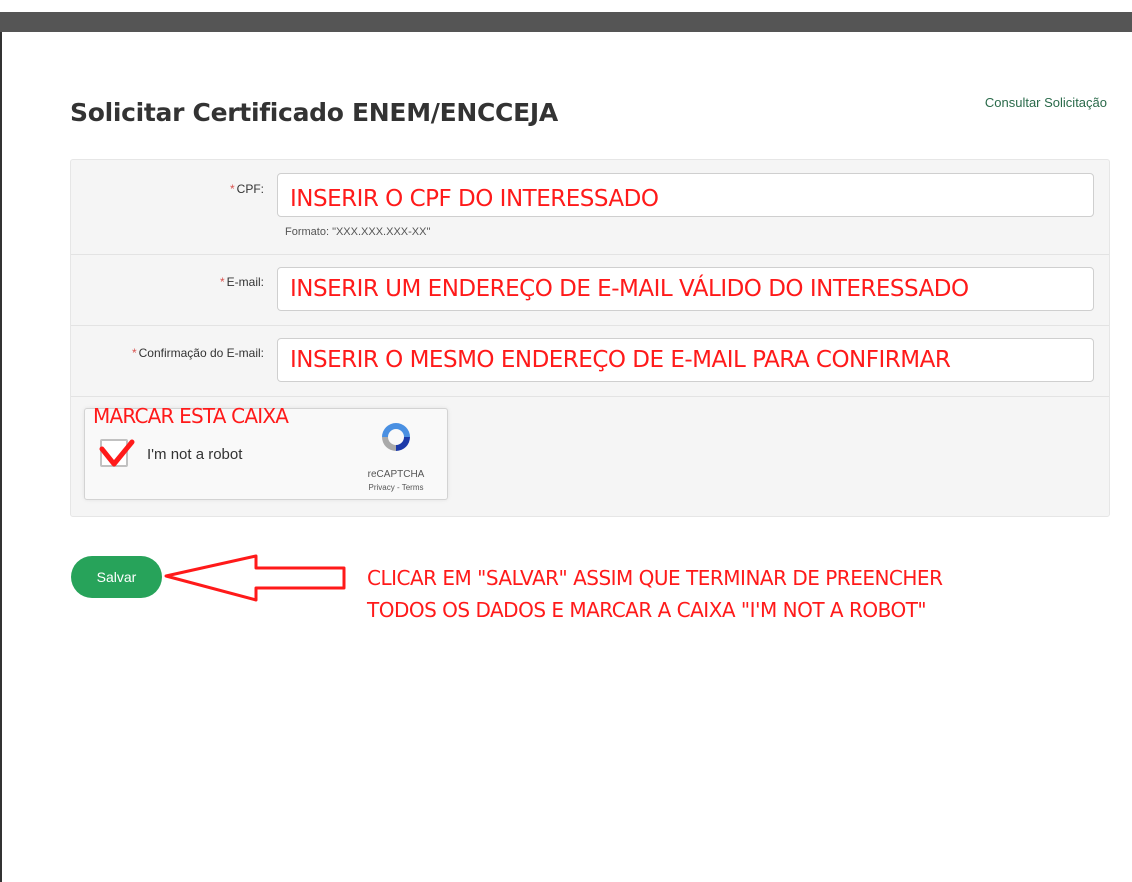 The width and height of the screenshot is (1132, 882). I want to click on recaptcha-privacy-terms: Privacy - Terms, so click(396, 487).